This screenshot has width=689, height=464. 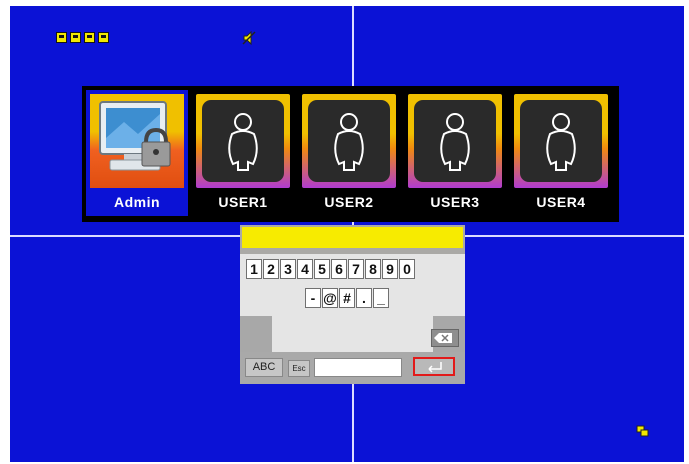 What do you see at coordinates (313, 298) in the screenshot?
I see `key-dash: -` at bounding box center [313, 298].